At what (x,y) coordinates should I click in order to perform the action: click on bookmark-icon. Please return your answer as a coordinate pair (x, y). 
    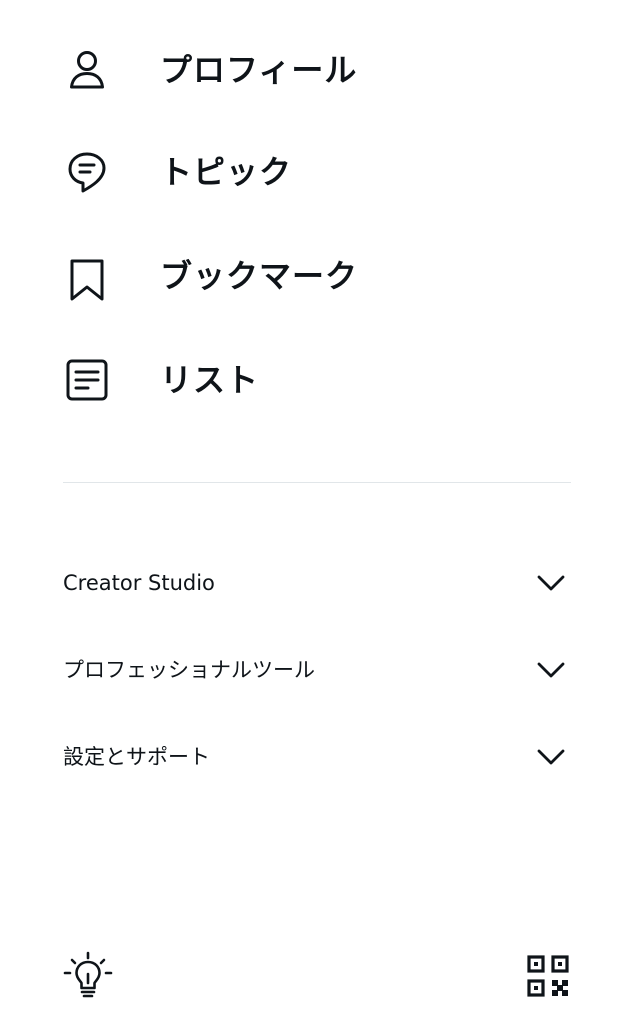
    Looking at the image, I should click on (87, 280).